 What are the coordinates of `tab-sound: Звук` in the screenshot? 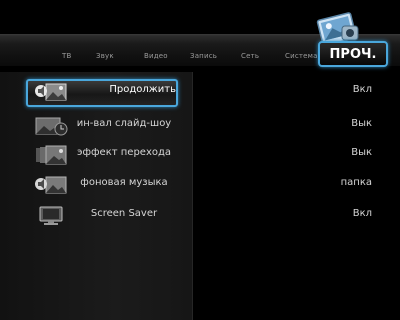 It's located at (105, 56).